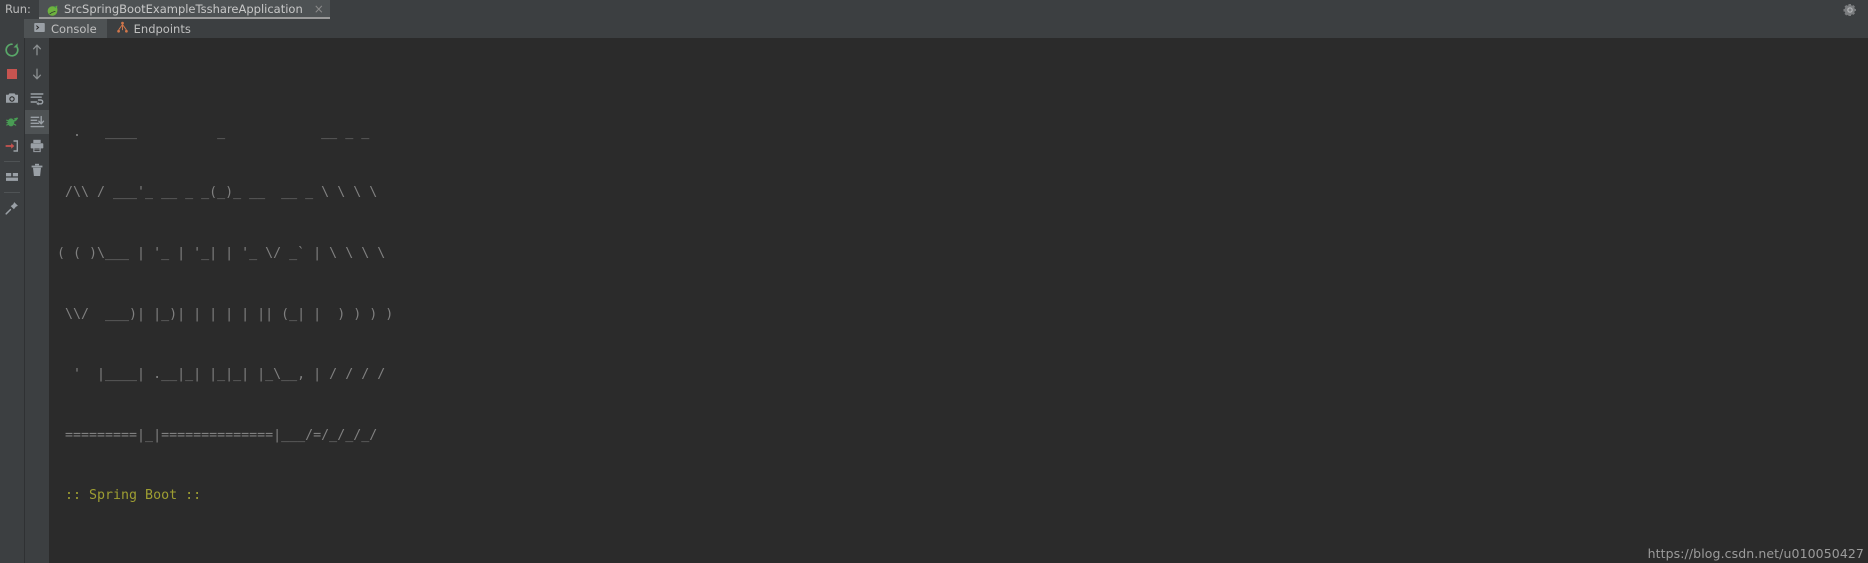 This screenshot has height=563, width=1868. I want to click on scroll-to-end-icon, so click(37, 122).